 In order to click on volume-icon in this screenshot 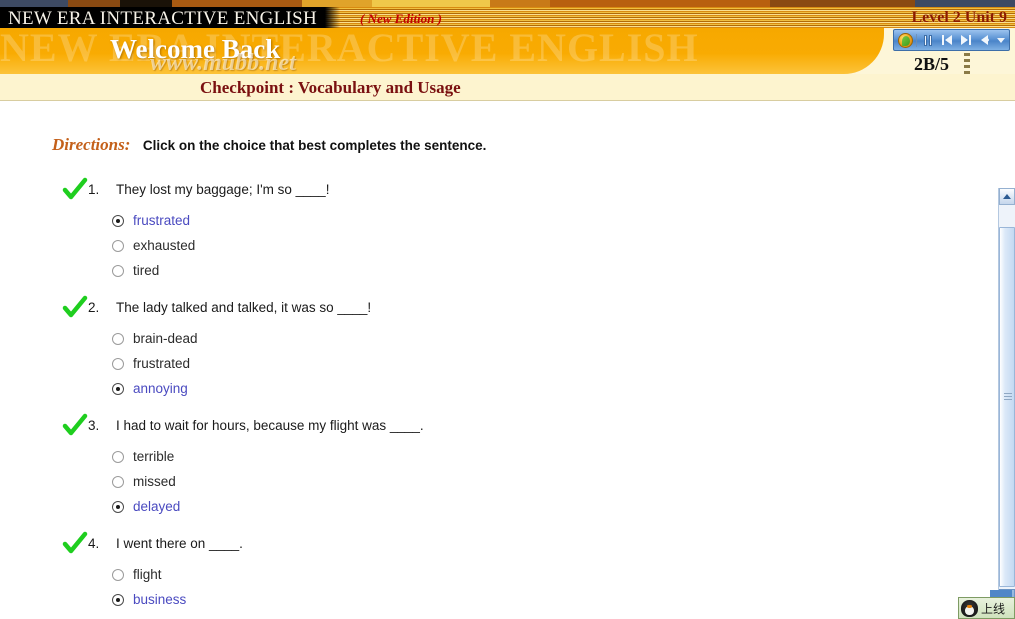, I will do `click(985, 40)`.